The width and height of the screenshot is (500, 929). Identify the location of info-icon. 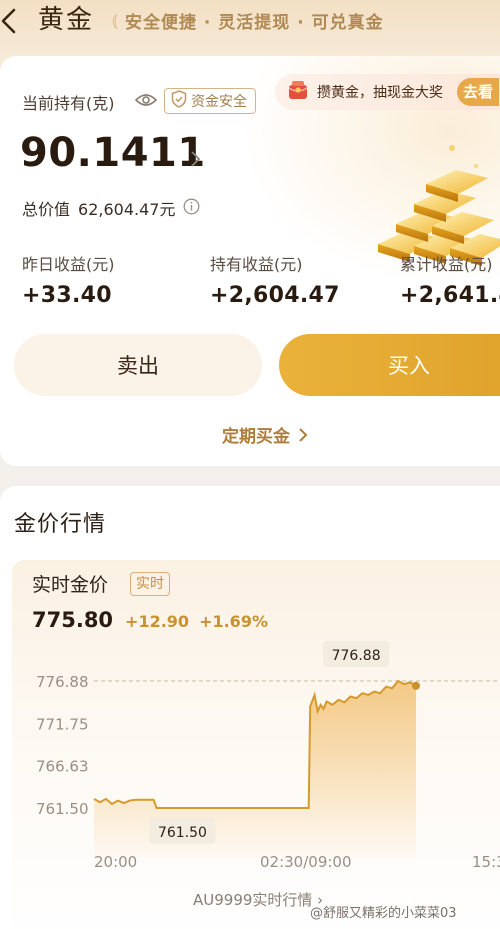
(191, 208).